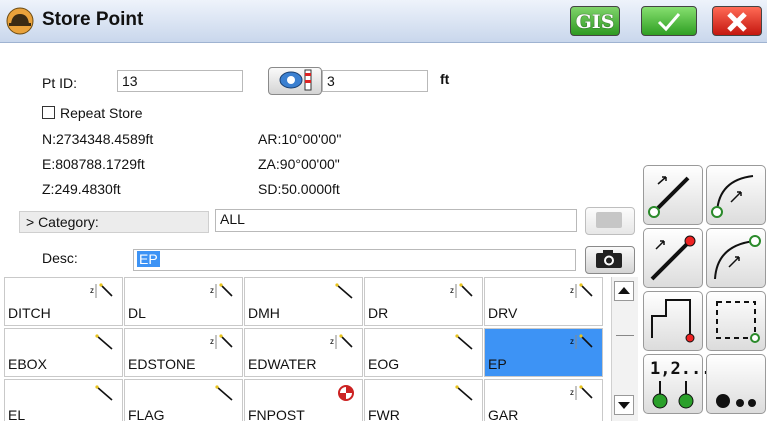 The height and width of the screenshot is (421, 767). Describe the element at coordinates (299, 189) in the screenshot. I see `sd-readout: SD:50.0000ft` at that location.